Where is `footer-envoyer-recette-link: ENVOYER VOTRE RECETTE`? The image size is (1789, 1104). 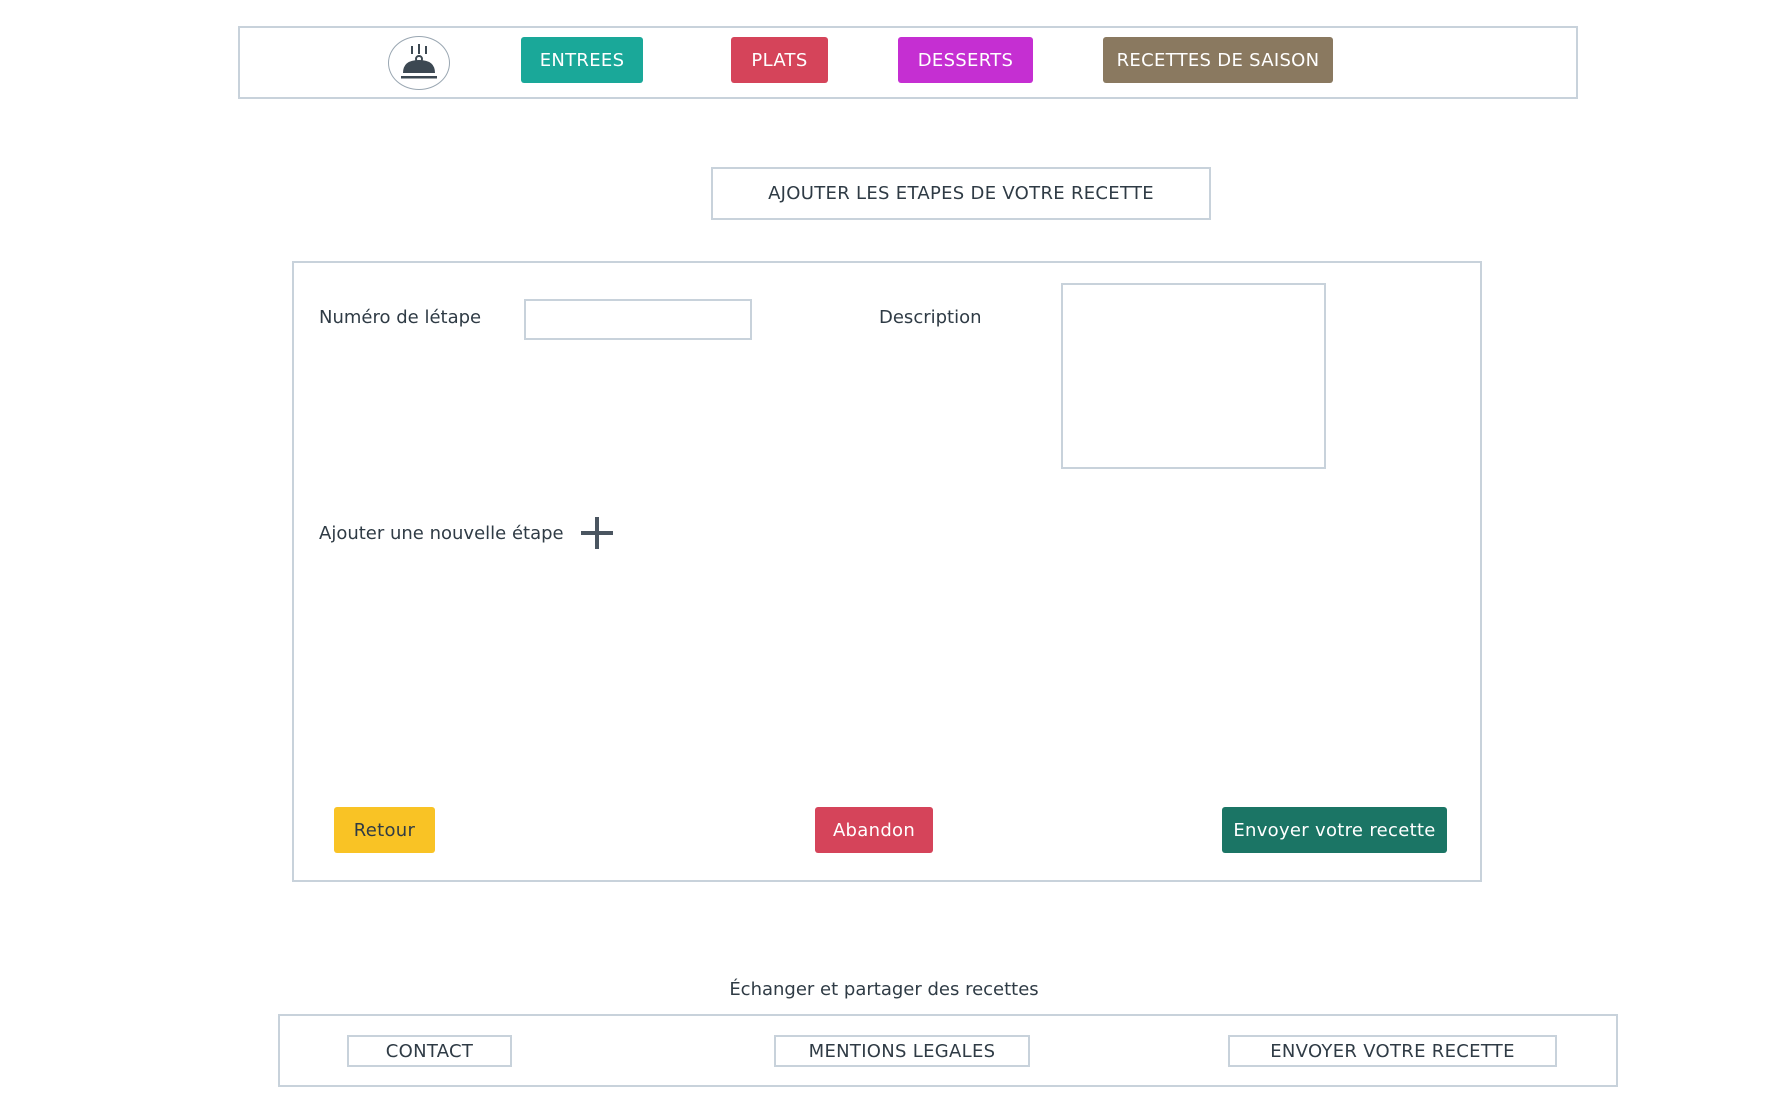 footer-envoyer-recette-link: ENVOYER VOTRE RECETTE is located at coordinates (1392, 1051).